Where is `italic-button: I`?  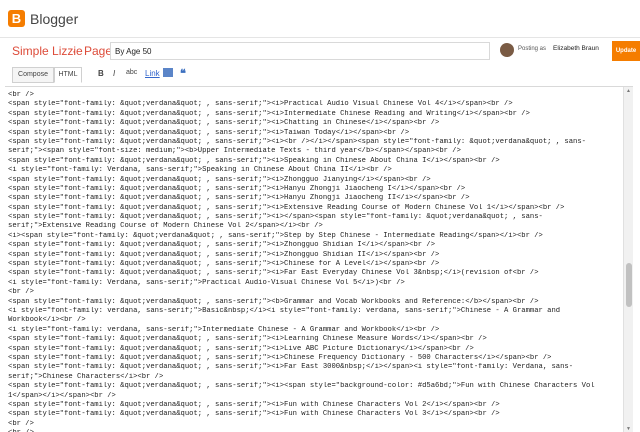
italic-button: I is located at coordinates (114, 73).